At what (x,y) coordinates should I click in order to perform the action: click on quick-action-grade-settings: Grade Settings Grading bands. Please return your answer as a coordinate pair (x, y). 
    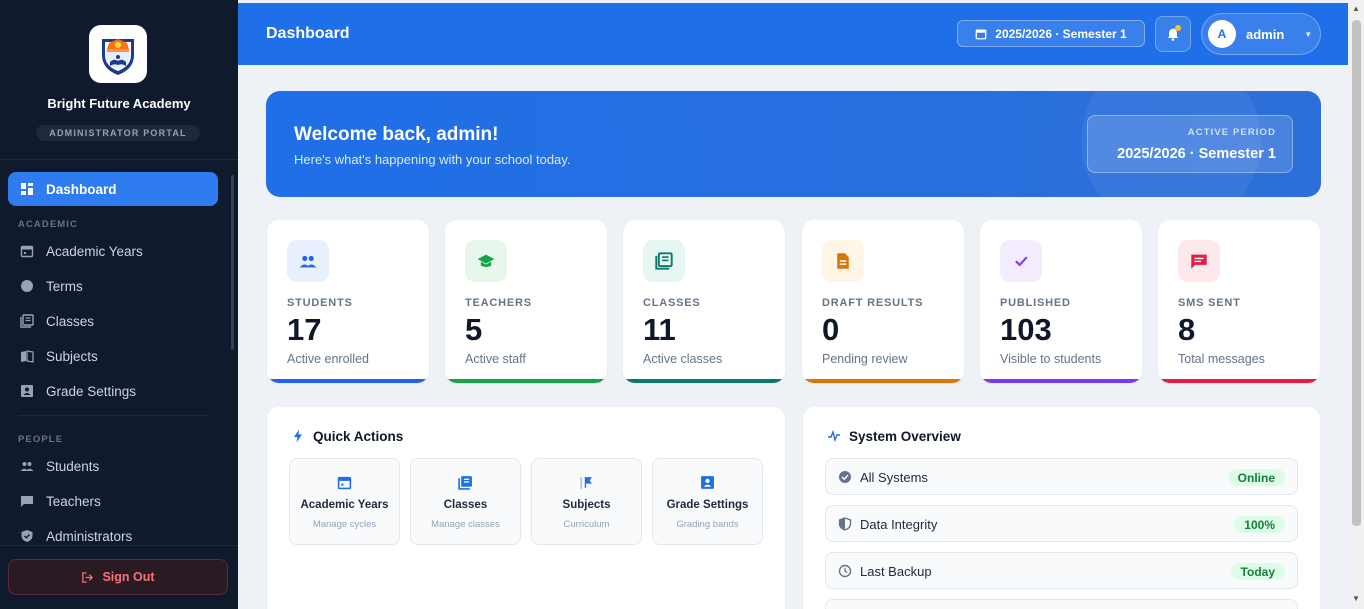
    Looking at the image, I should click on (707, 501).